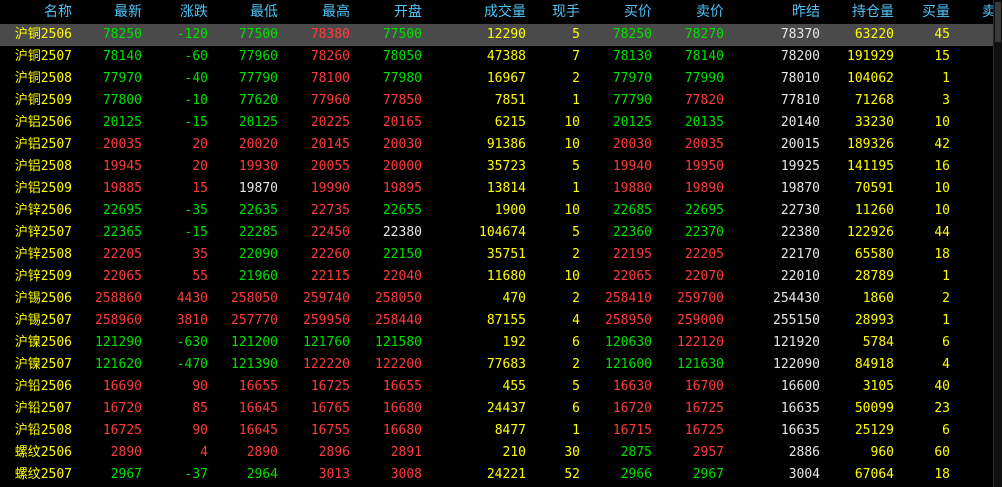 The image size is (1002, 487). I want to click on cell-high: 122220, so click(326, 364).